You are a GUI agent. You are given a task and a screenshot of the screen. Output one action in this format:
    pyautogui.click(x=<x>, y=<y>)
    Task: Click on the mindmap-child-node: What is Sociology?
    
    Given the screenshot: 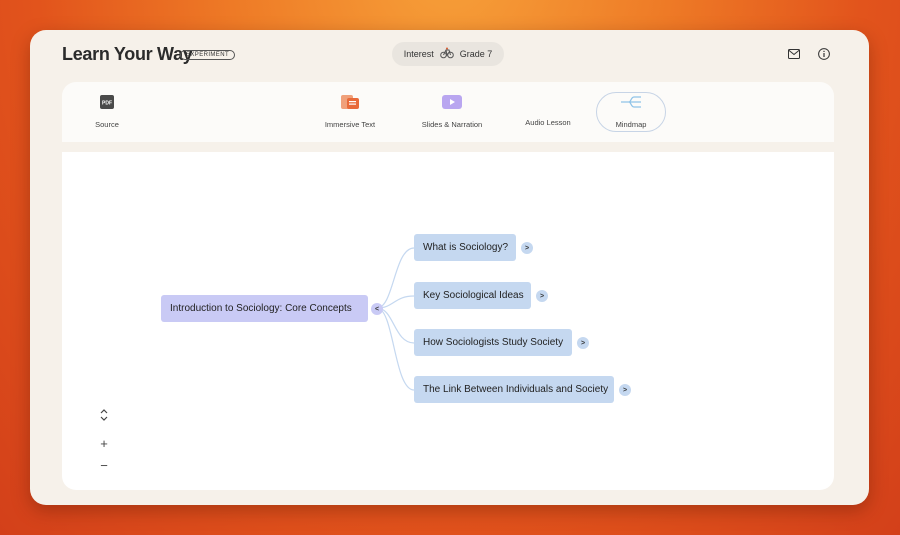 What is the action you would take?
    pyautogui.click(x=465, y=247)
    